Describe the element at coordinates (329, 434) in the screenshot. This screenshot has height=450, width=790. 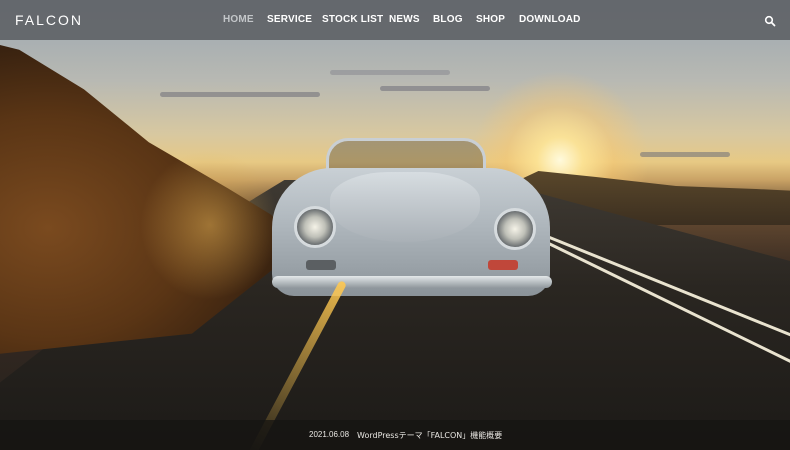
I see `news-date: 2021.06.08` at that location.